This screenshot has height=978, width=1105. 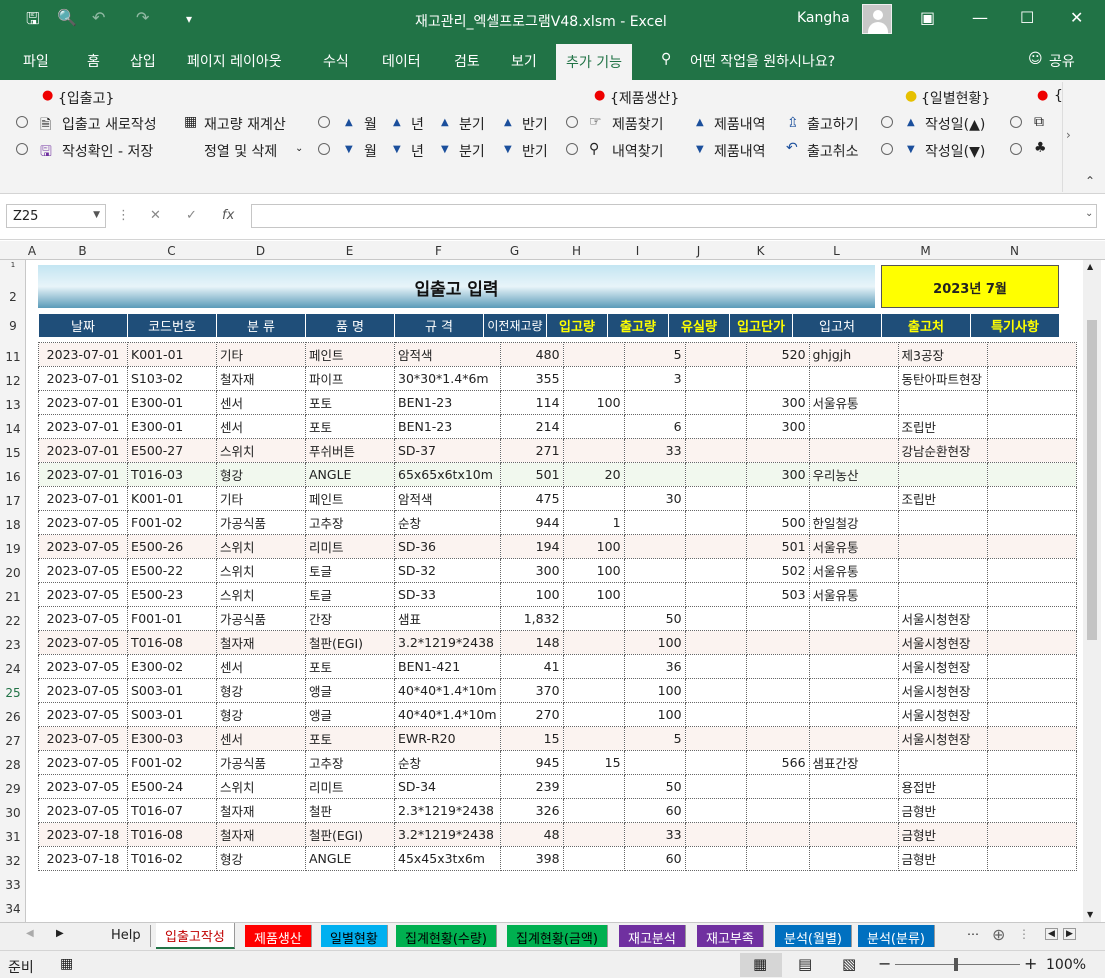 I want to click on scroll-down-icon: ▼, so click(x=1090, y=914).